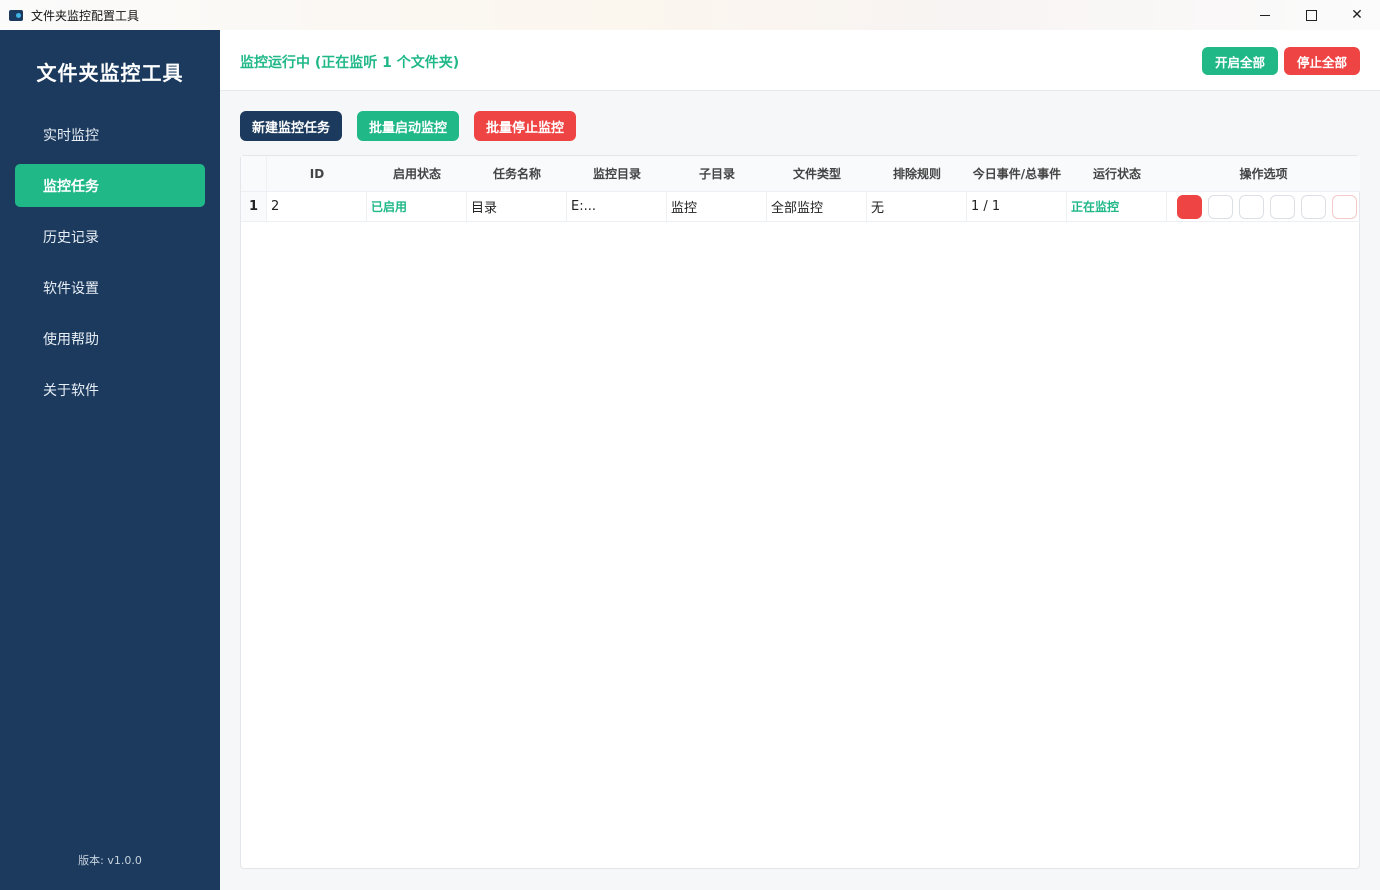 The width and height of the screenshot is (1380, 890). I want to click on column-header-enabled: 启用状态, so click(417, 173).